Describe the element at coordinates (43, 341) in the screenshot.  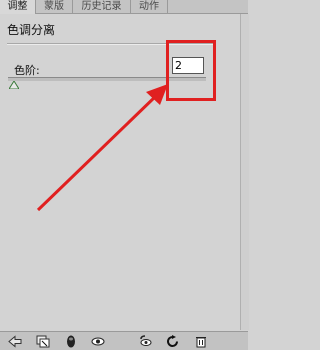
I see `clip-to-layer-icon` at that location.